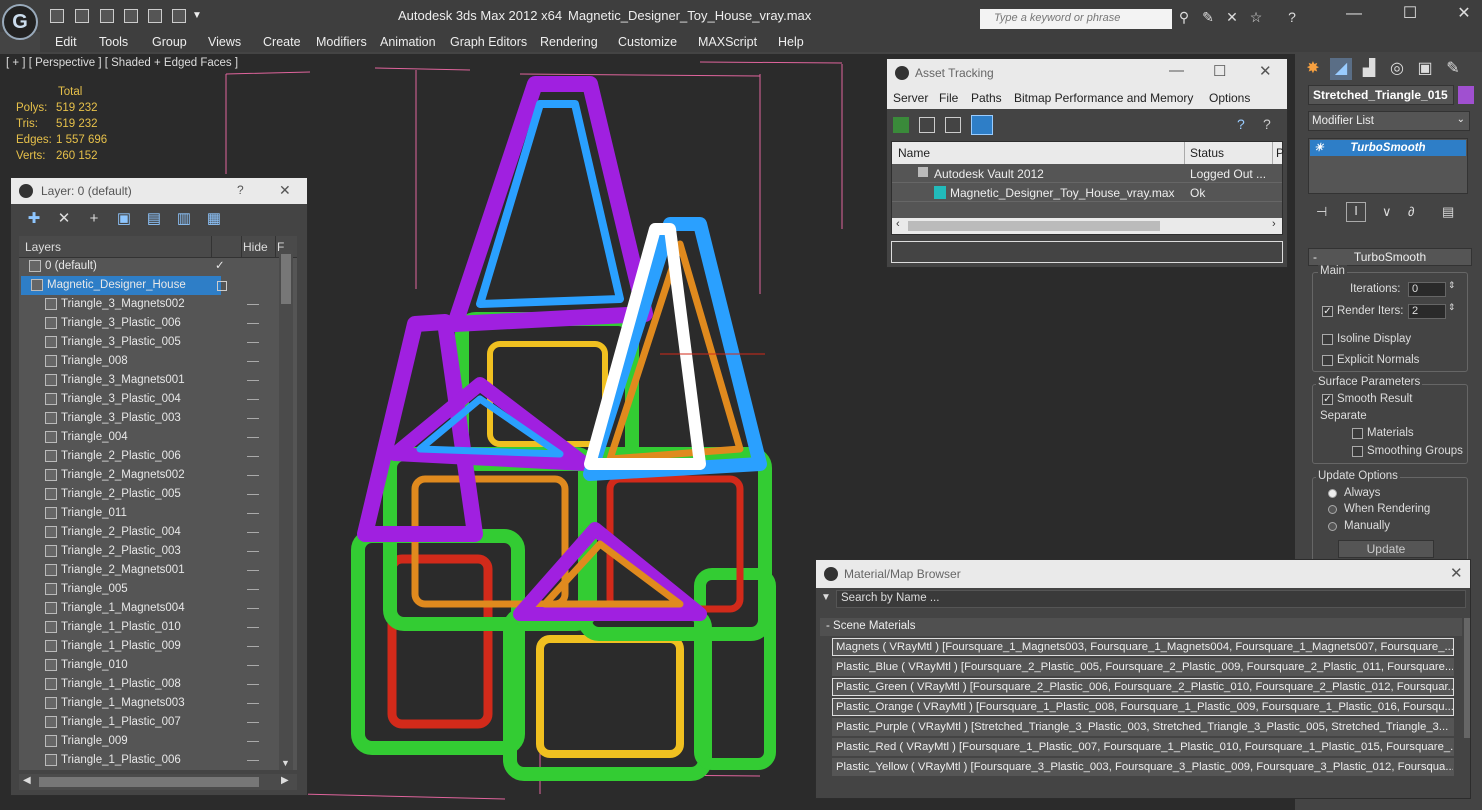  Describe the element at coordinates (107, 16) in the screenshot. I see `undo-icon` at that location.